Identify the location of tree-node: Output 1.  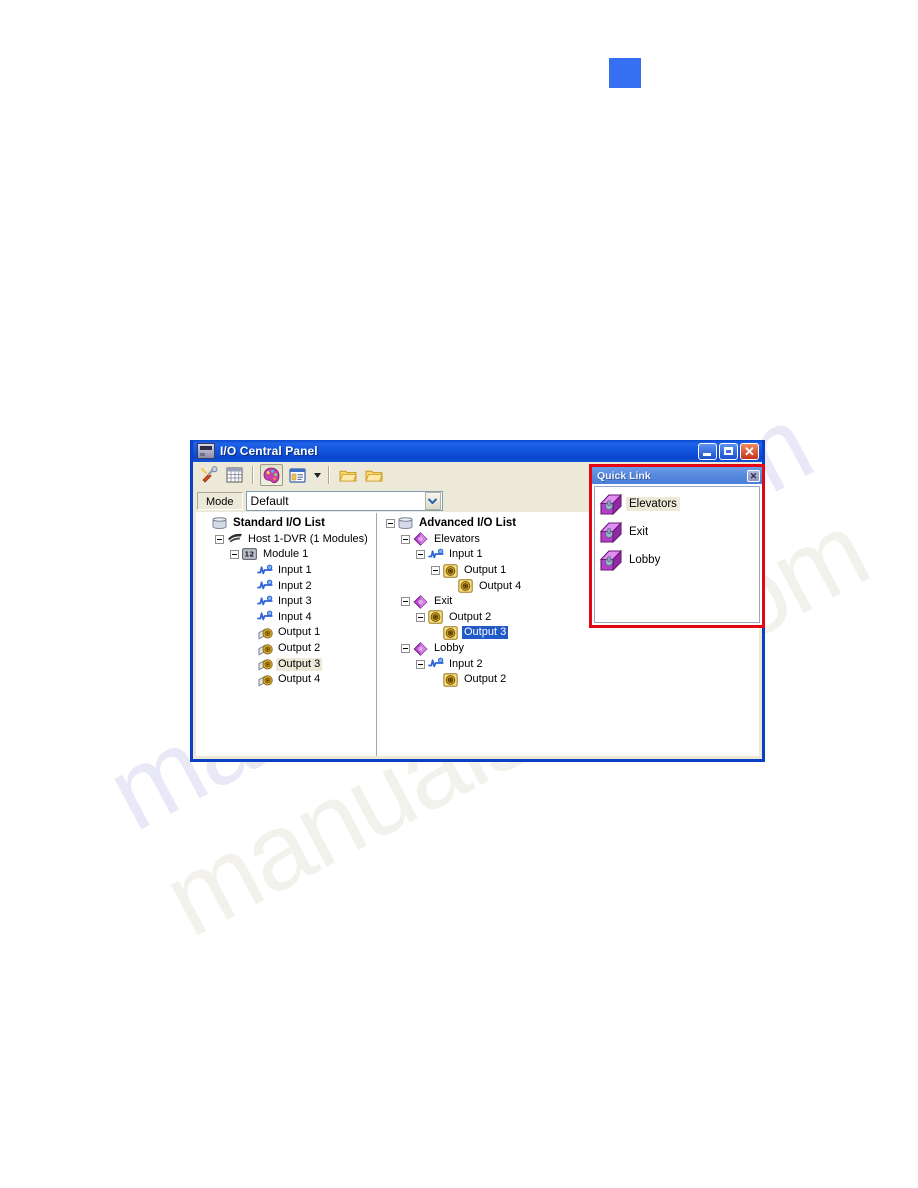
(287, 633).